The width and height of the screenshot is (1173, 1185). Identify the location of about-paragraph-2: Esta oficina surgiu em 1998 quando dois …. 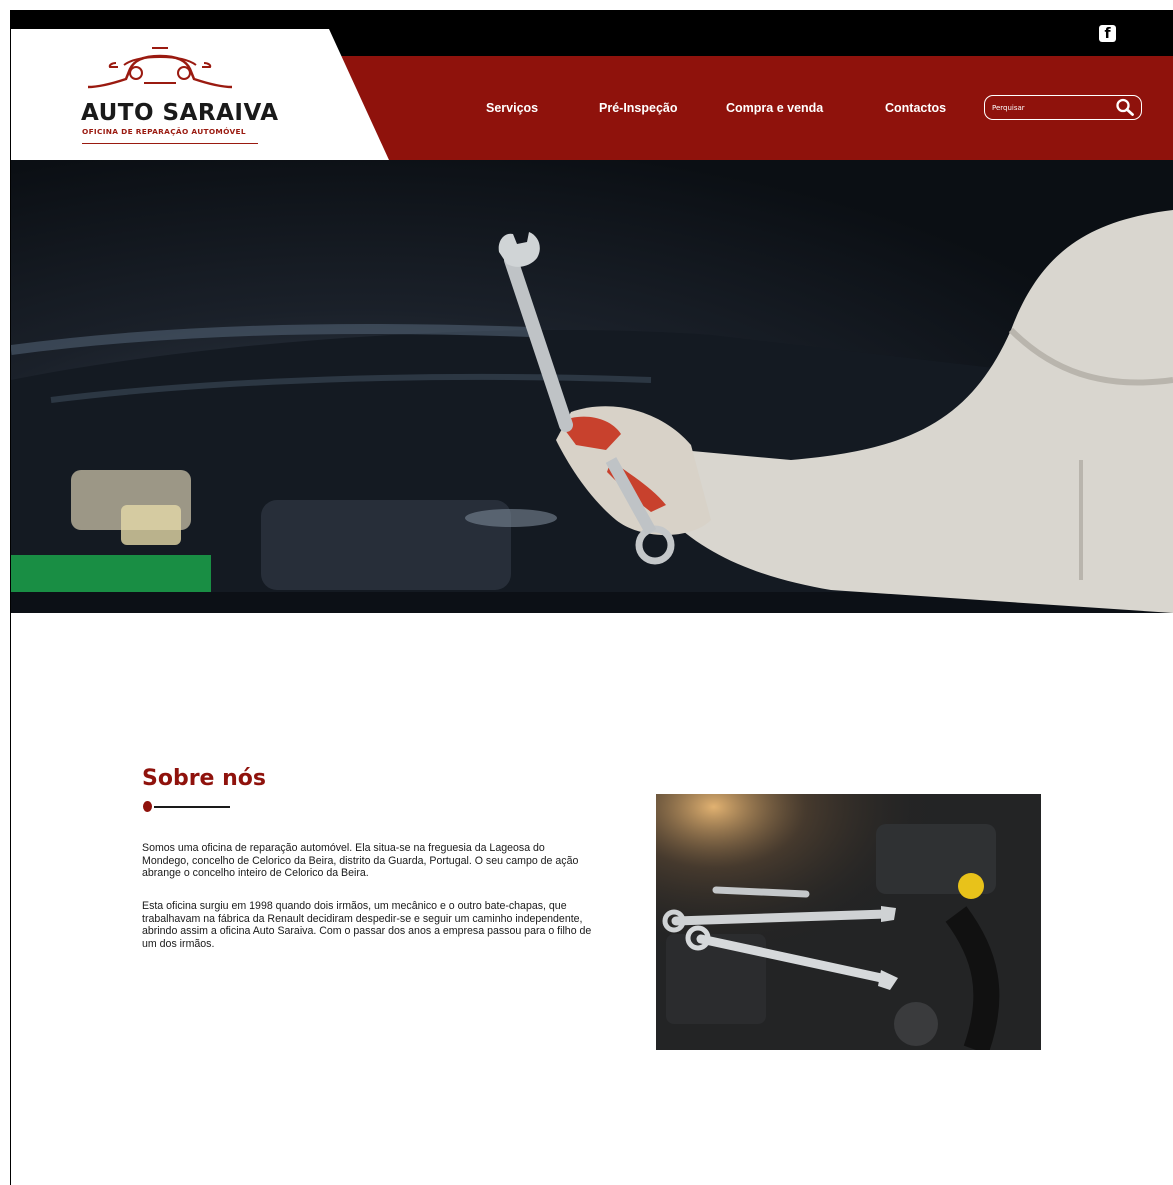
(367, 925).